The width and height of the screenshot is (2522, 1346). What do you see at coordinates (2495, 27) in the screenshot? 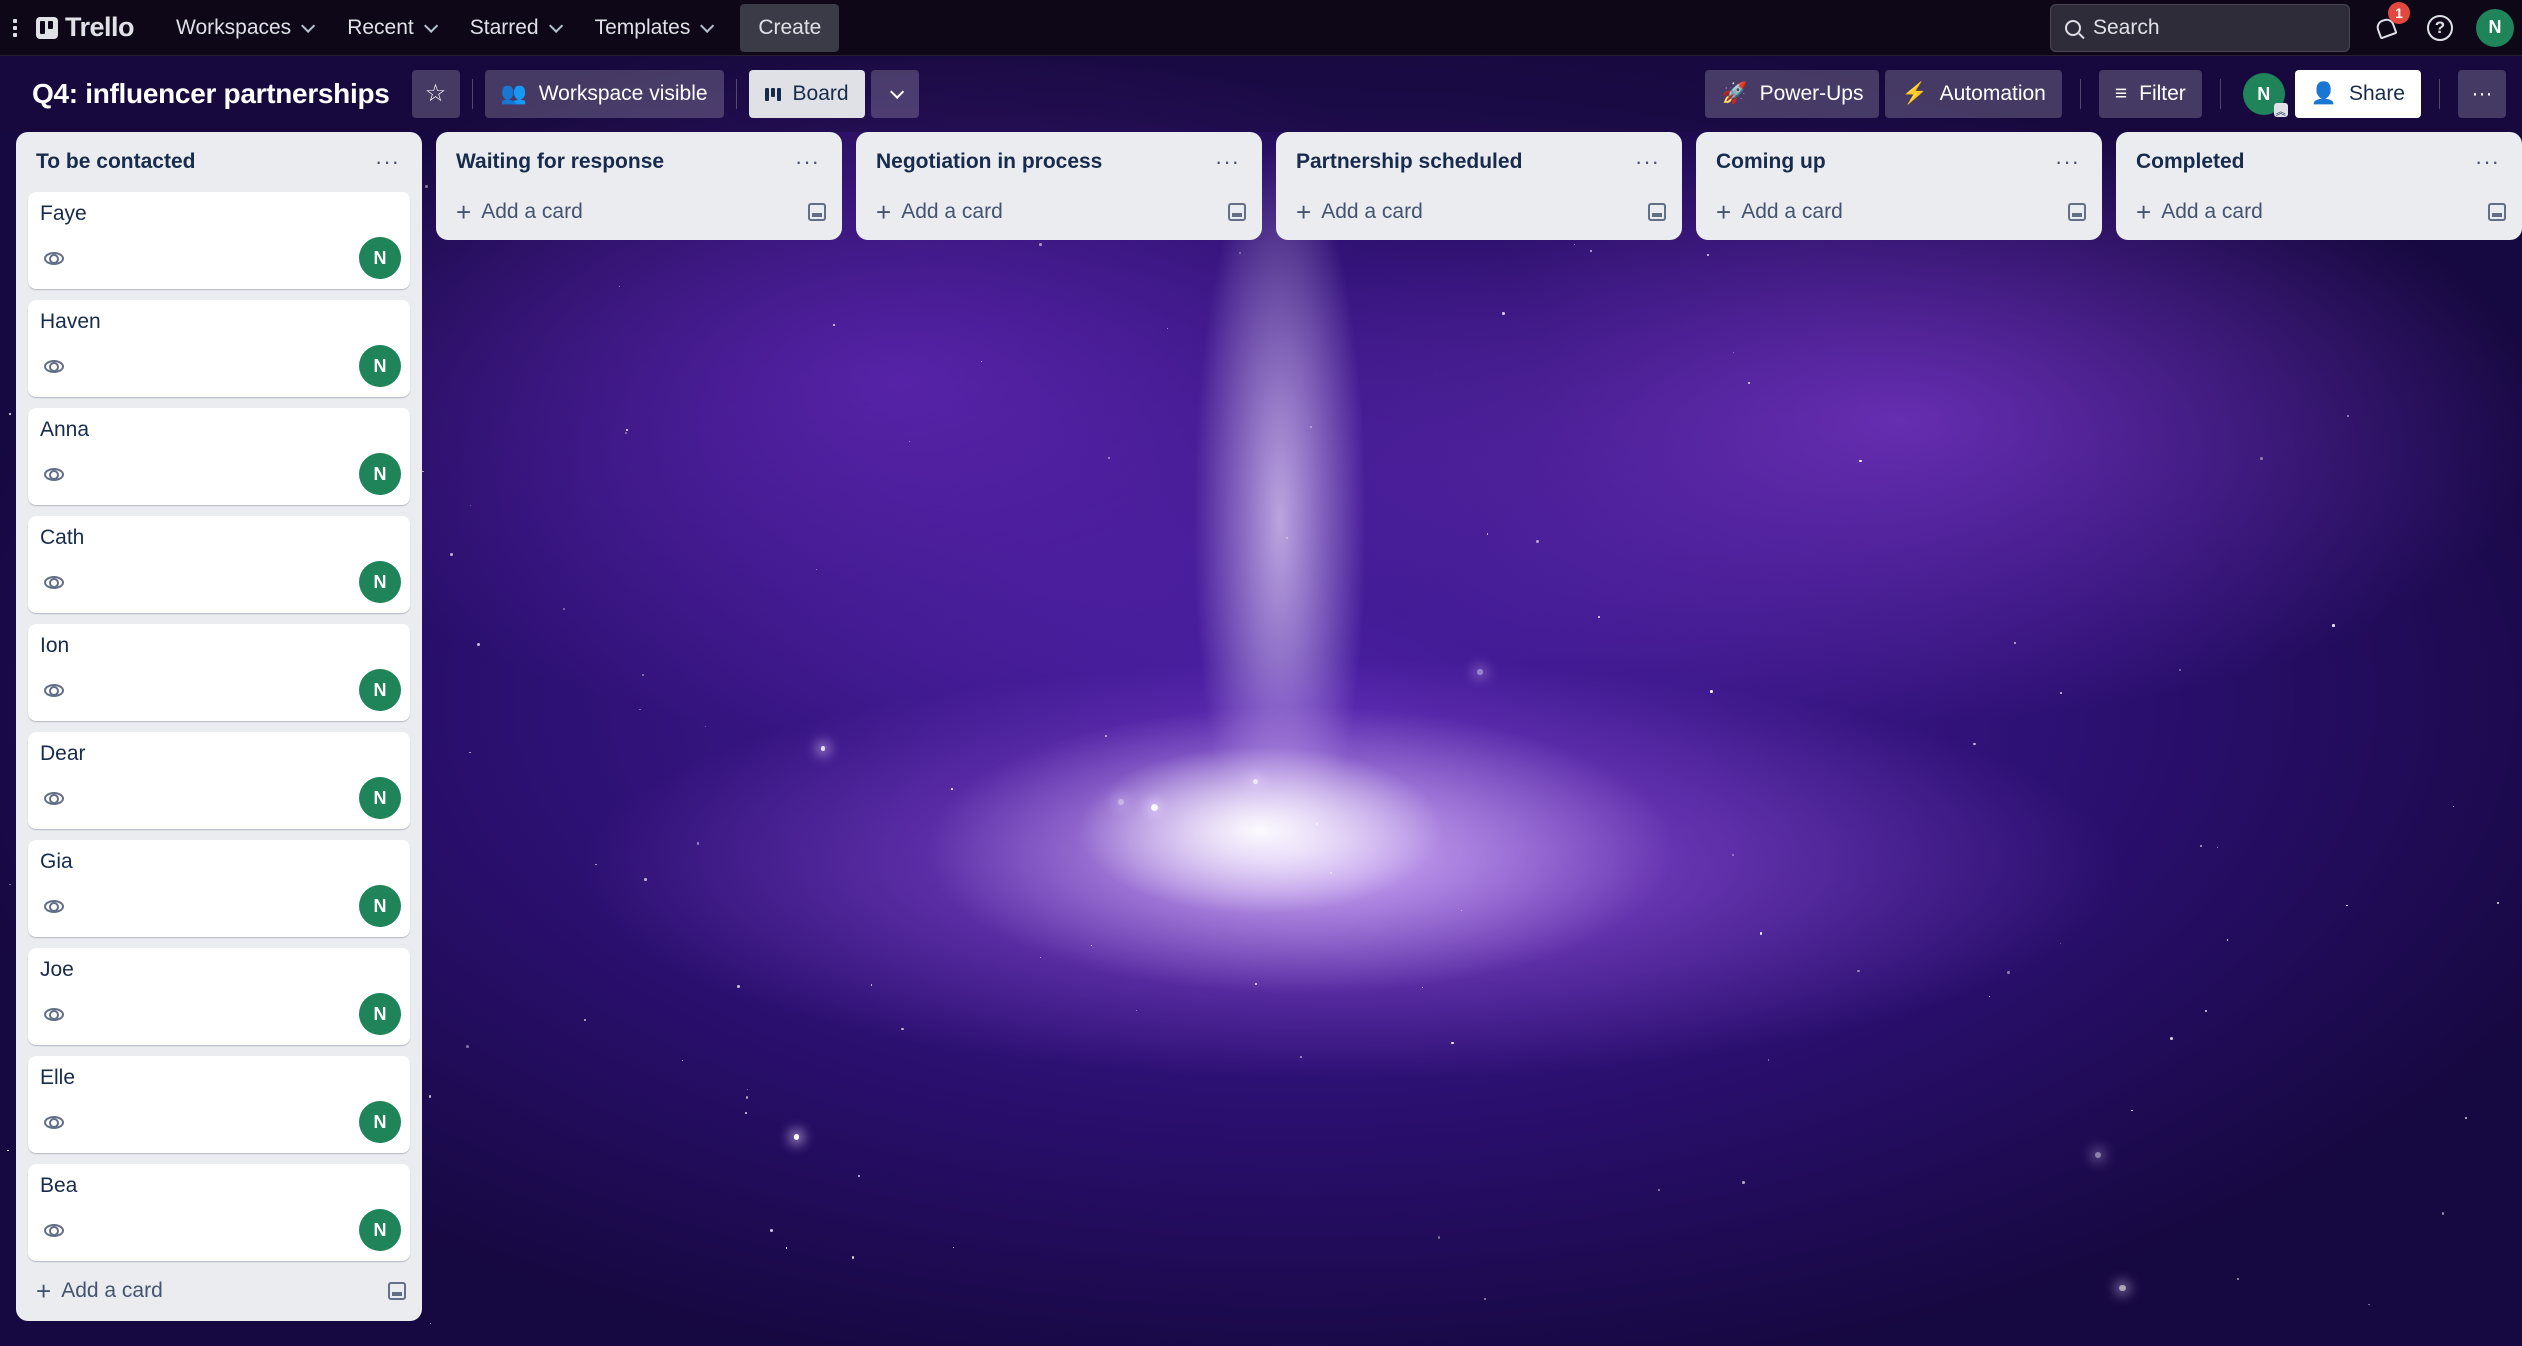
I see `account-avatar: N` at bounding box center [2495, 27].